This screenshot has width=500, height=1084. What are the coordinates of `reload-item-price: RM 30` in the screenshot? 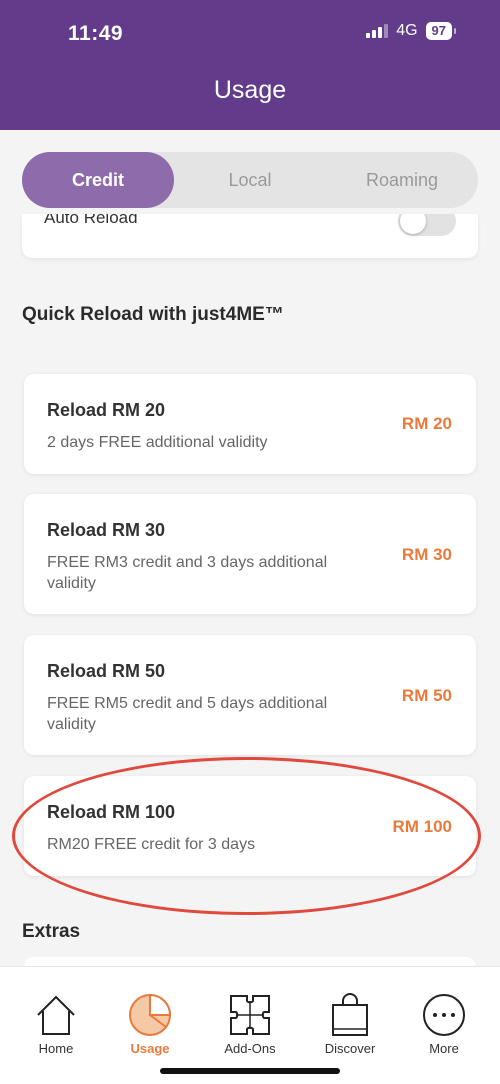 It's located at (426, 554).